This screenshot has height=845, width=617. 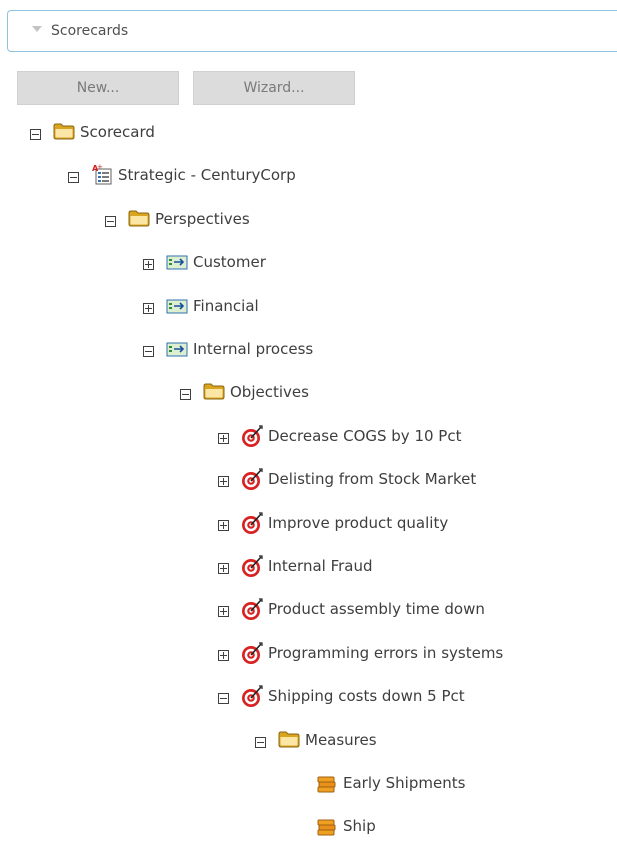 What do you see at coordinates (358, 523) in the screenshot?
I see `tree-node-label: Improve product quality` at bounding box center [358, 523].